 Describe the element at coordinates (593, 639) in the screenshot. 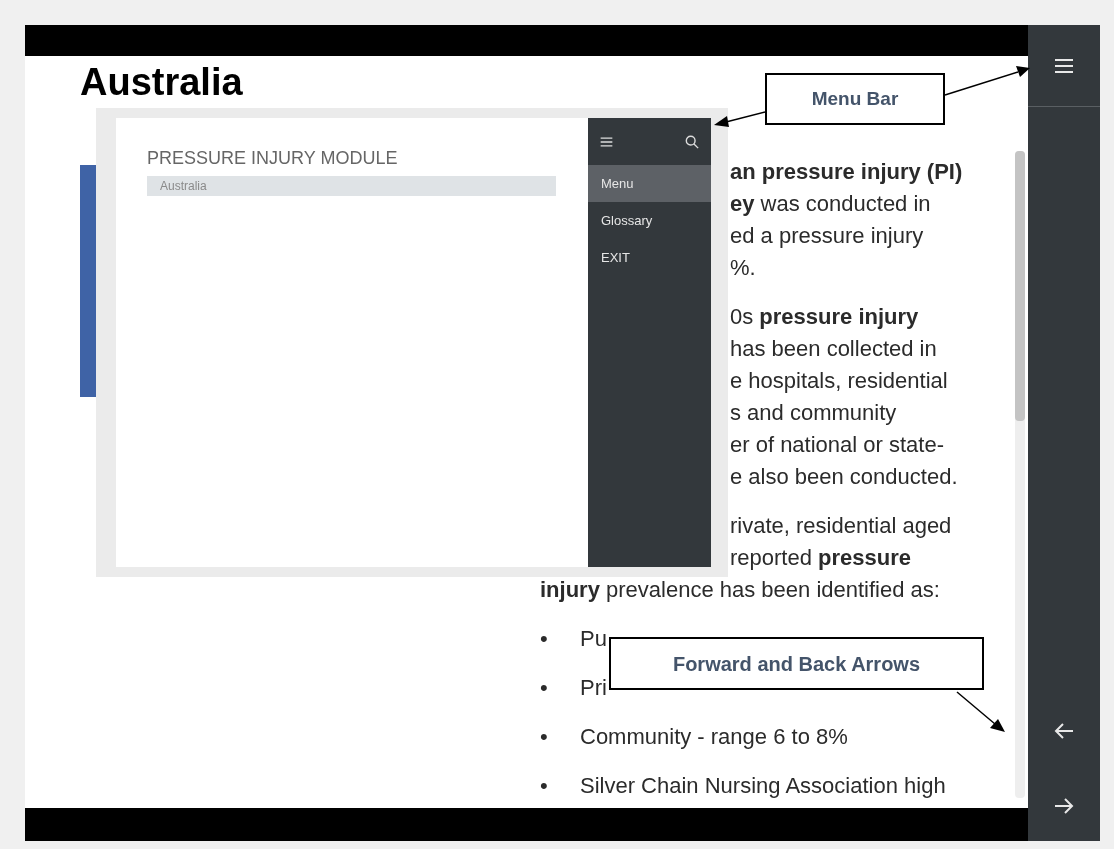

I see `bullet-text: Pu` at that location.